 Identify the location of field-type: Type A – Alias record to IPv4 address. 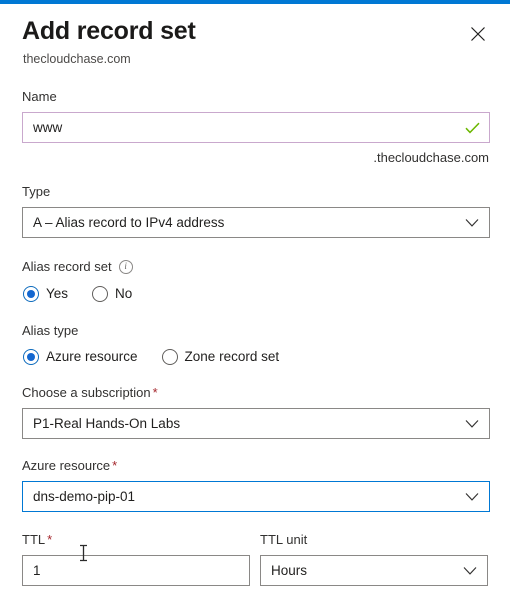
(255, 210).